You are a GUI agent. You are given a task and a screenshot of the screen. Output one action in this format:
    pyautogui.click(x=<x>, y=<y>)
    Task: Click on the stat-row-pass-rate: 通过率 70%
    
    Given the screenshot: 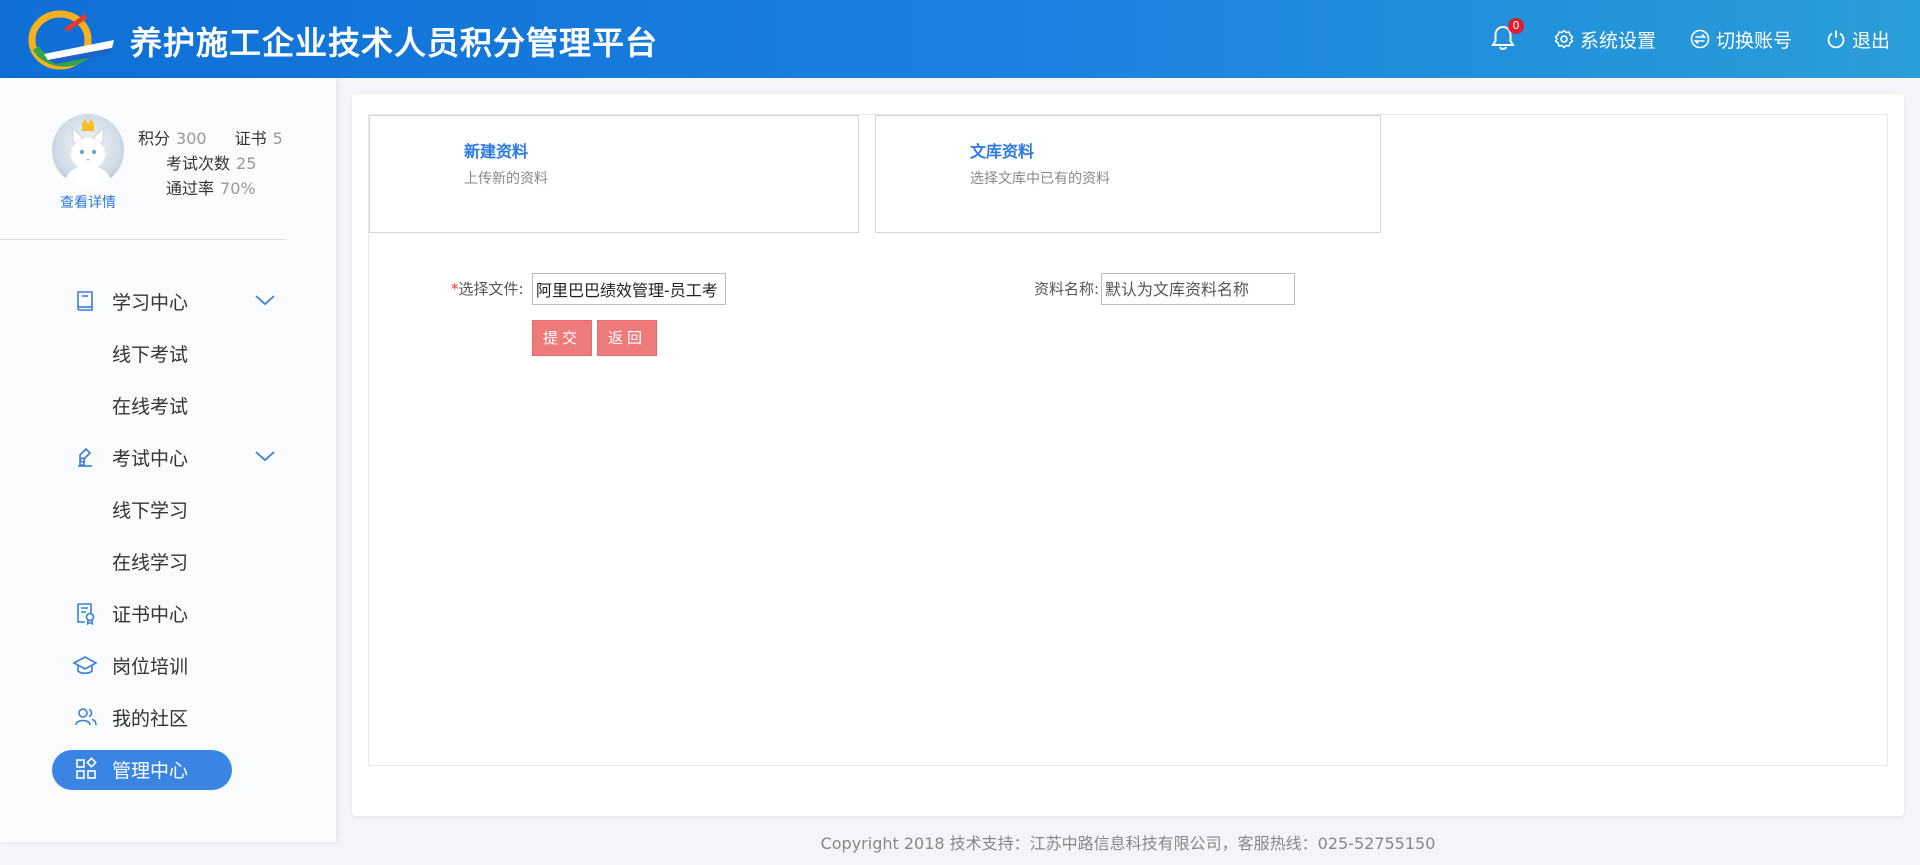 What is the action you would take?
    pyautogui.click(x=210, y=188)
    